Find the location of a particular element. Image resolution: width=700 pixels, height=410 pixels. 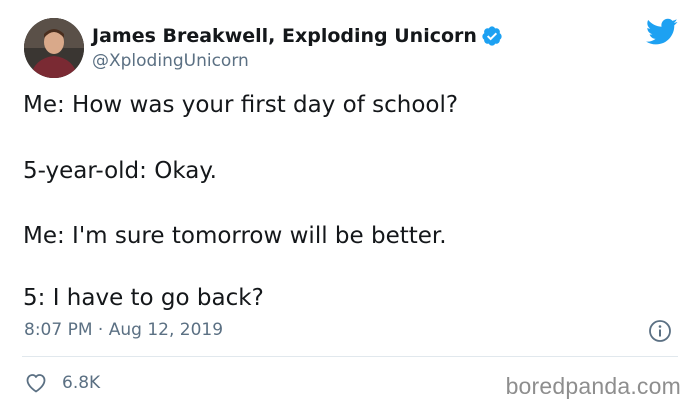

heart-icon is located at coordinates (36, 383).